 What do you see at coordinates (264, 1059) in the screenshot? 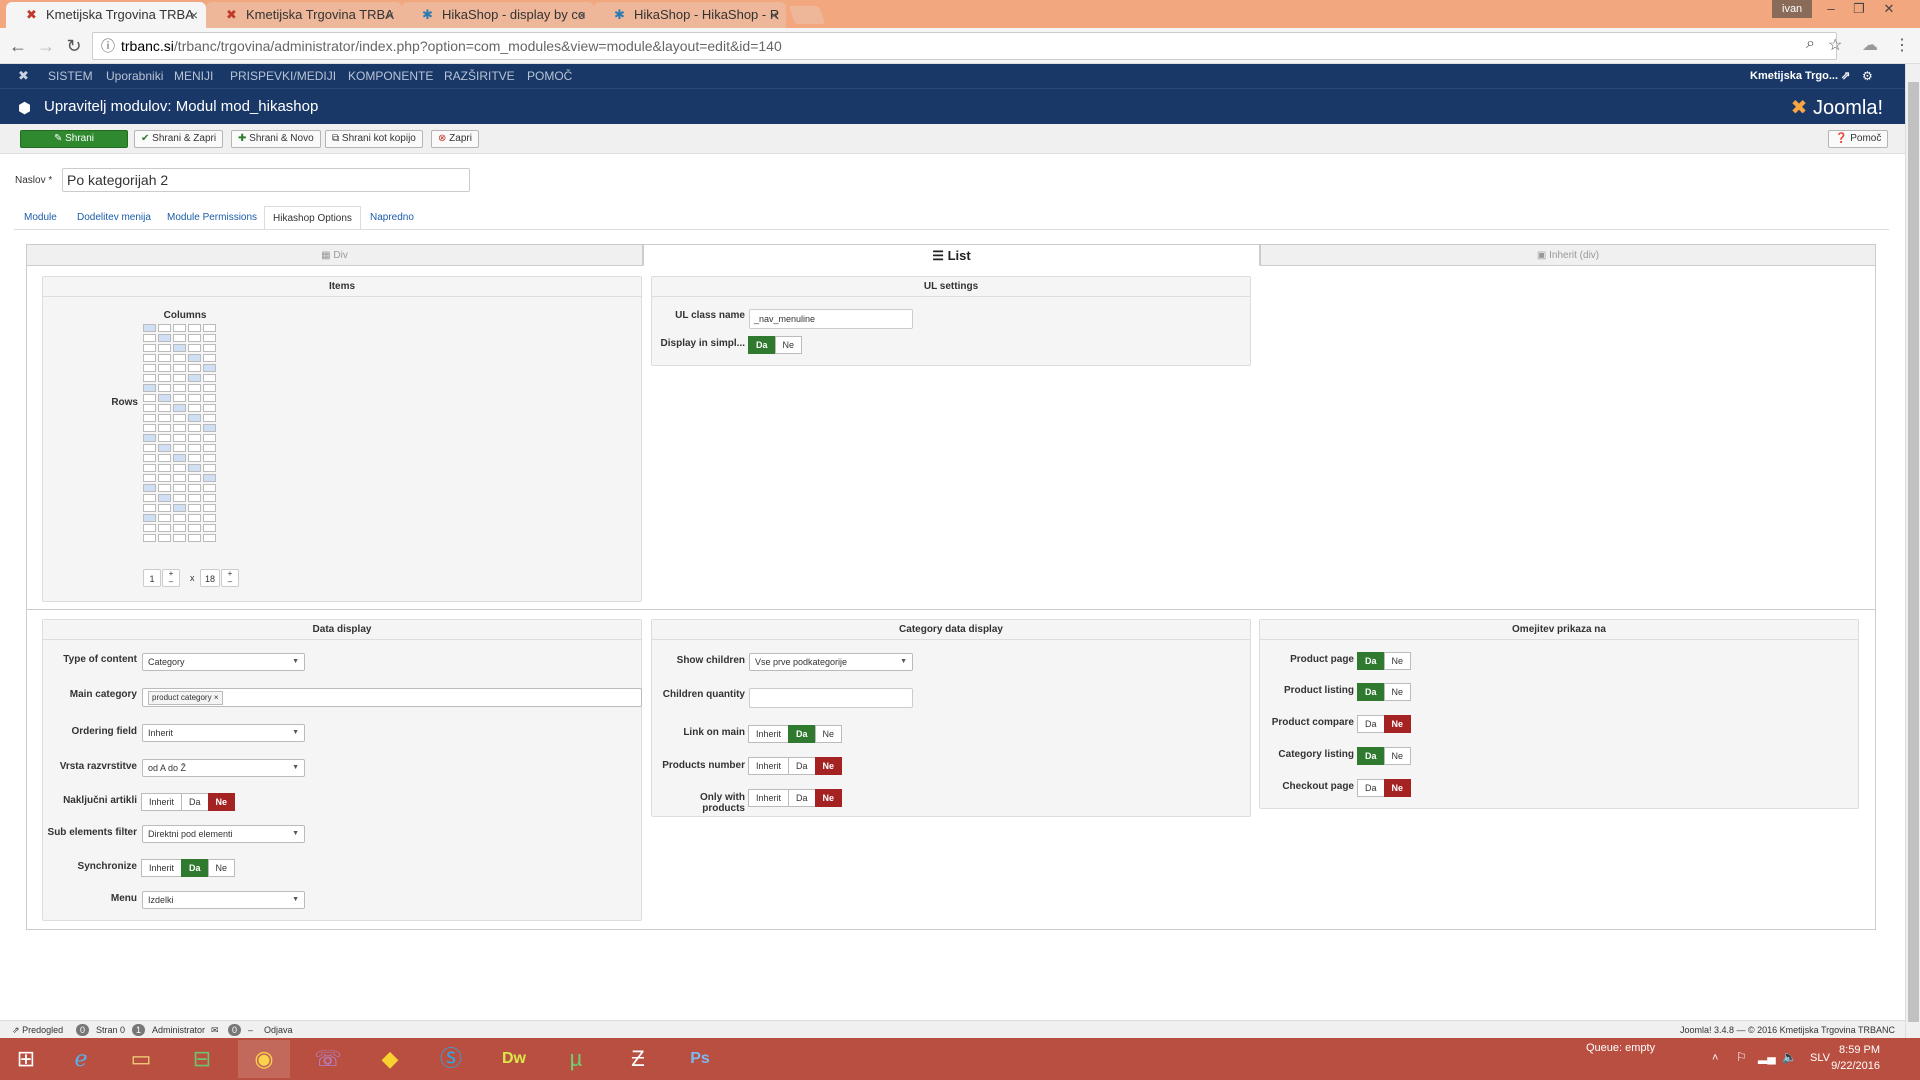
I see `chrome-icon: ◉` at bounding box center [264, 1059].